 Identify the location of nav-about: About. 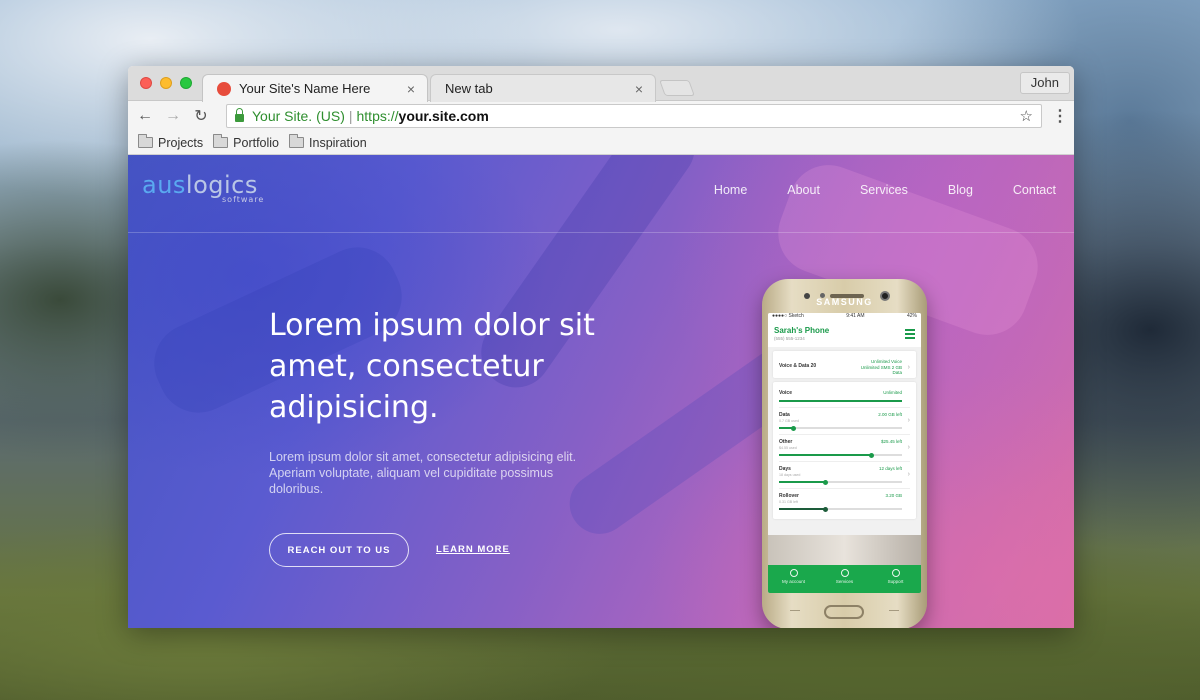
(803, 190).